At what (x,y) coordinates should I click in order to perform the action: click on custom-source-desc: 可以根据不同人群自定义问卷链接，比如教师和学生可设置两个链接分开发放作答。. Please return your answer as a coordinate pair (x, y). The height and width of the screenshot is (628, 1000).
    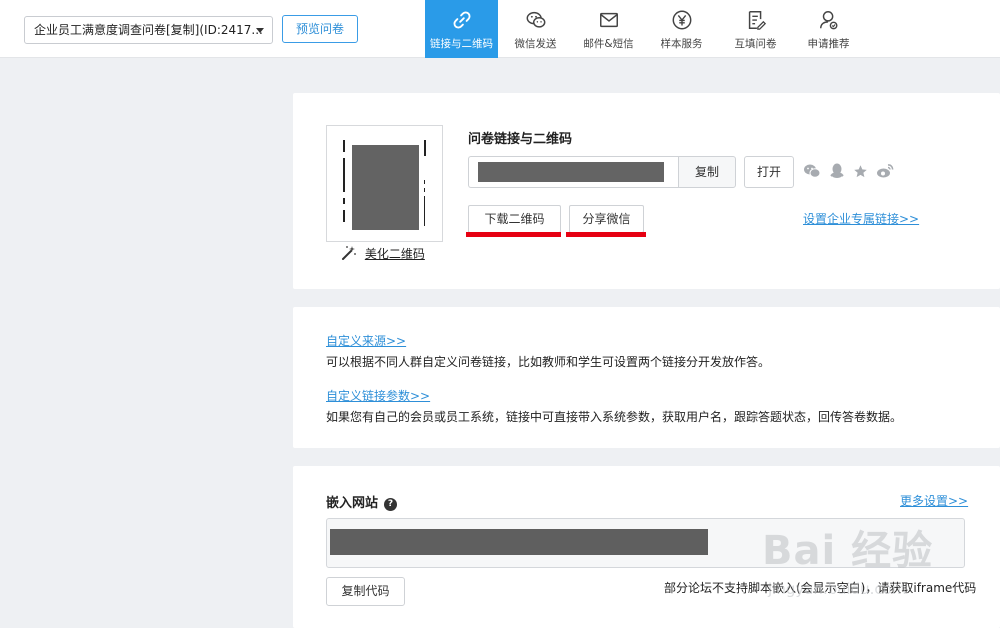
    Looking at the image, I should click on (548, 362).